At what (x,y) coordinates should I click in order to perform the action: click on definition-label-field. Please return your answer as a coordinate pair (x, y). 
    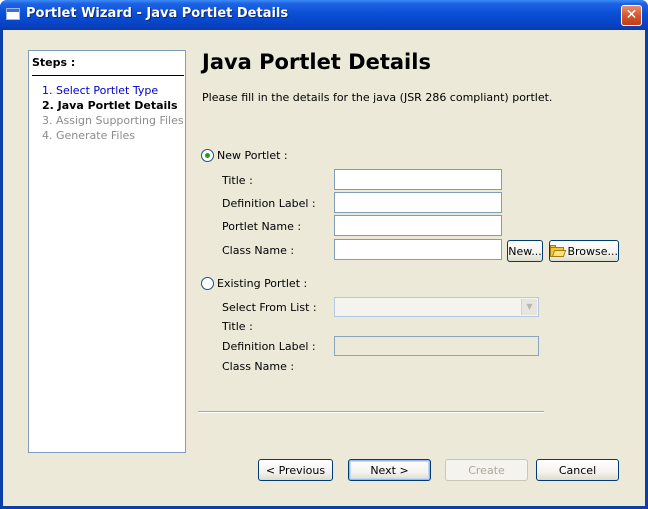
    Looking at the image, I should click on (418, 202).